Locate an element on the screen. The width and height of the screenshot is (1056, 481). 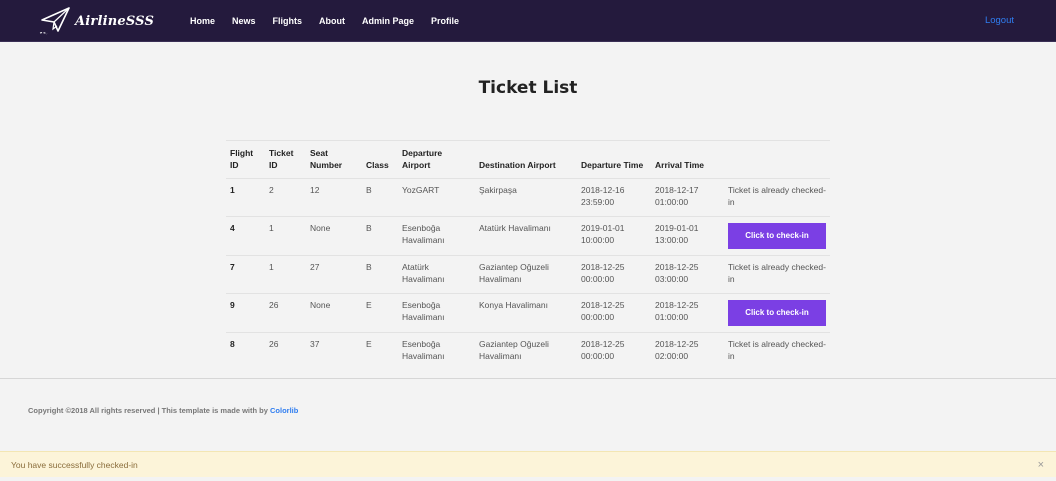
header-departure-time: Departure Time is located at coordinates (614, 159).